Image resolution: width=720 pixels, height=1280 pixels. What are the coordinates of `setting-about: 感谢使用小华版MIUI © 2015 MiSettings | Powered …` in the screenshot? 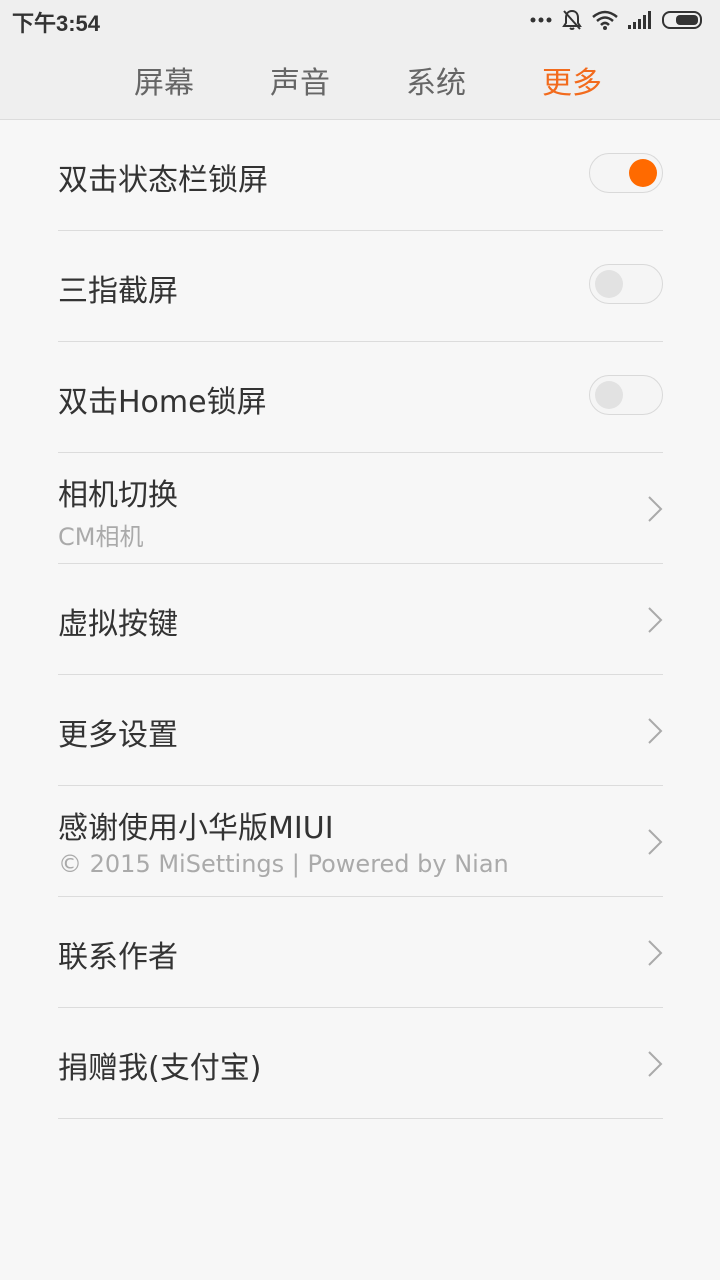 It's located at (360, 841).